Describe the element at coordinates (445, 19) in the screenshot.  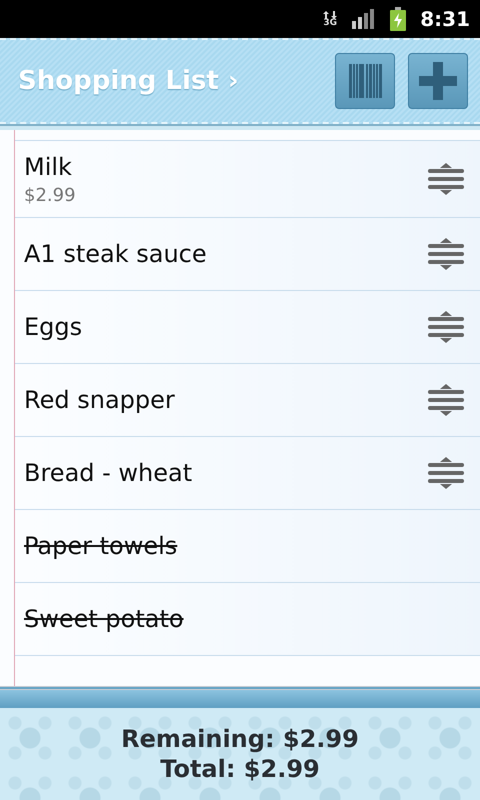
I see `clock-time: 8:31` at that location.